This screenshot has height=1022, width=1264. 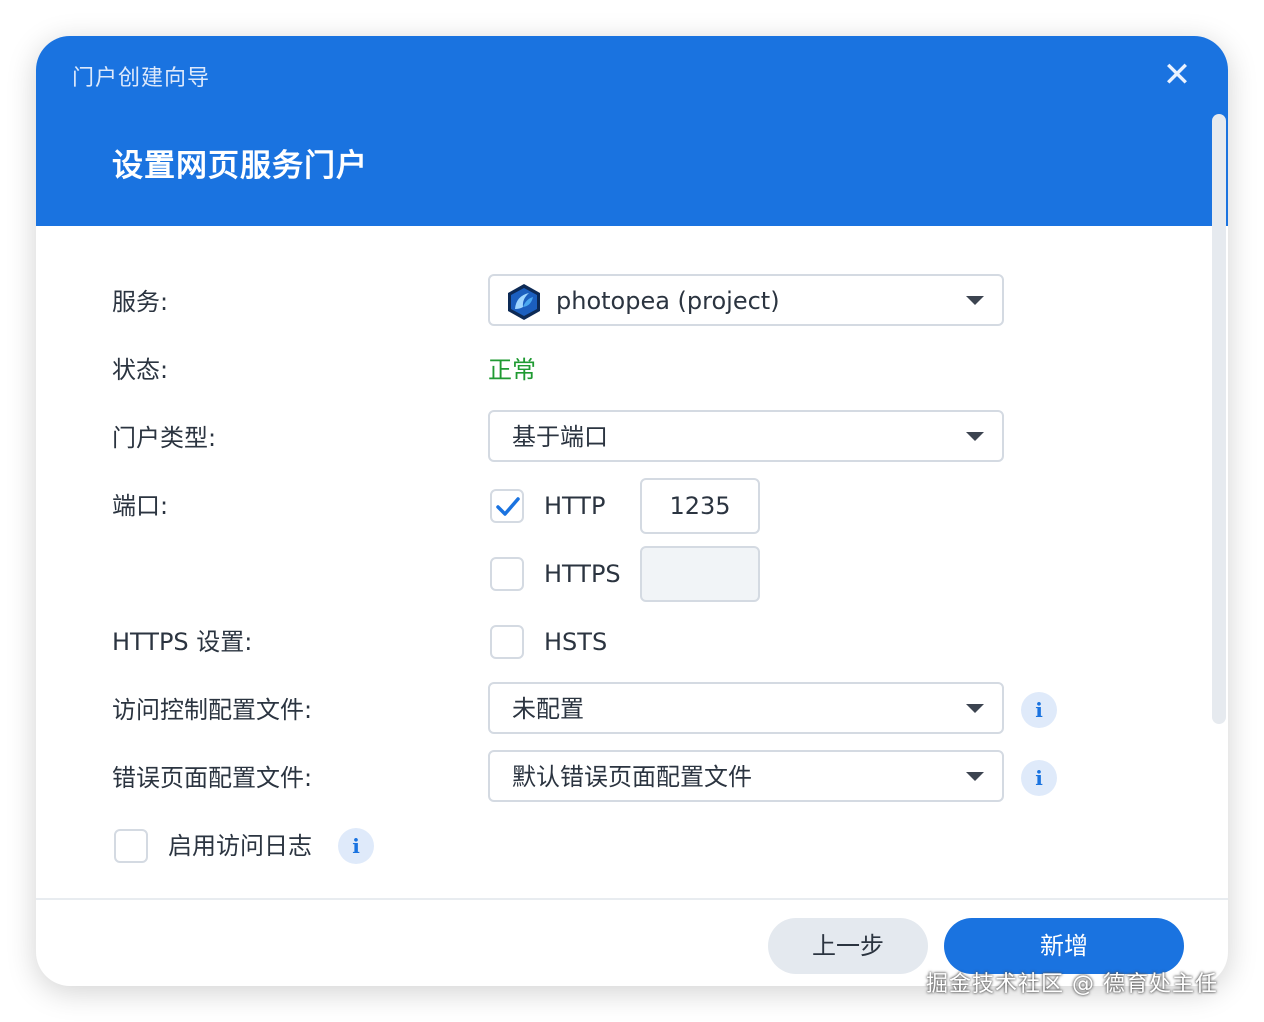 What do you see at coordinates (668, 301) in the screenshot?
I see `service-value: photopea (project)` at bounding box center [668, 301].